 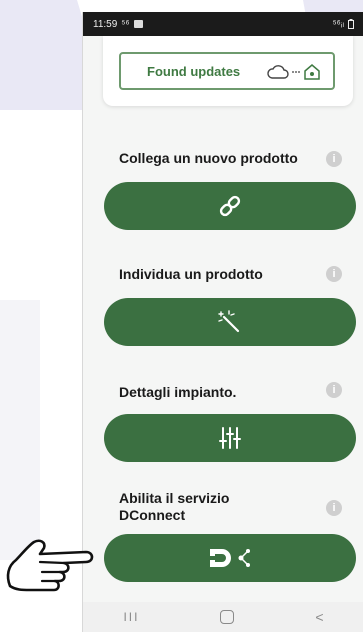 I want to click on pointing-hand-icon, so click(x=50, y=565).